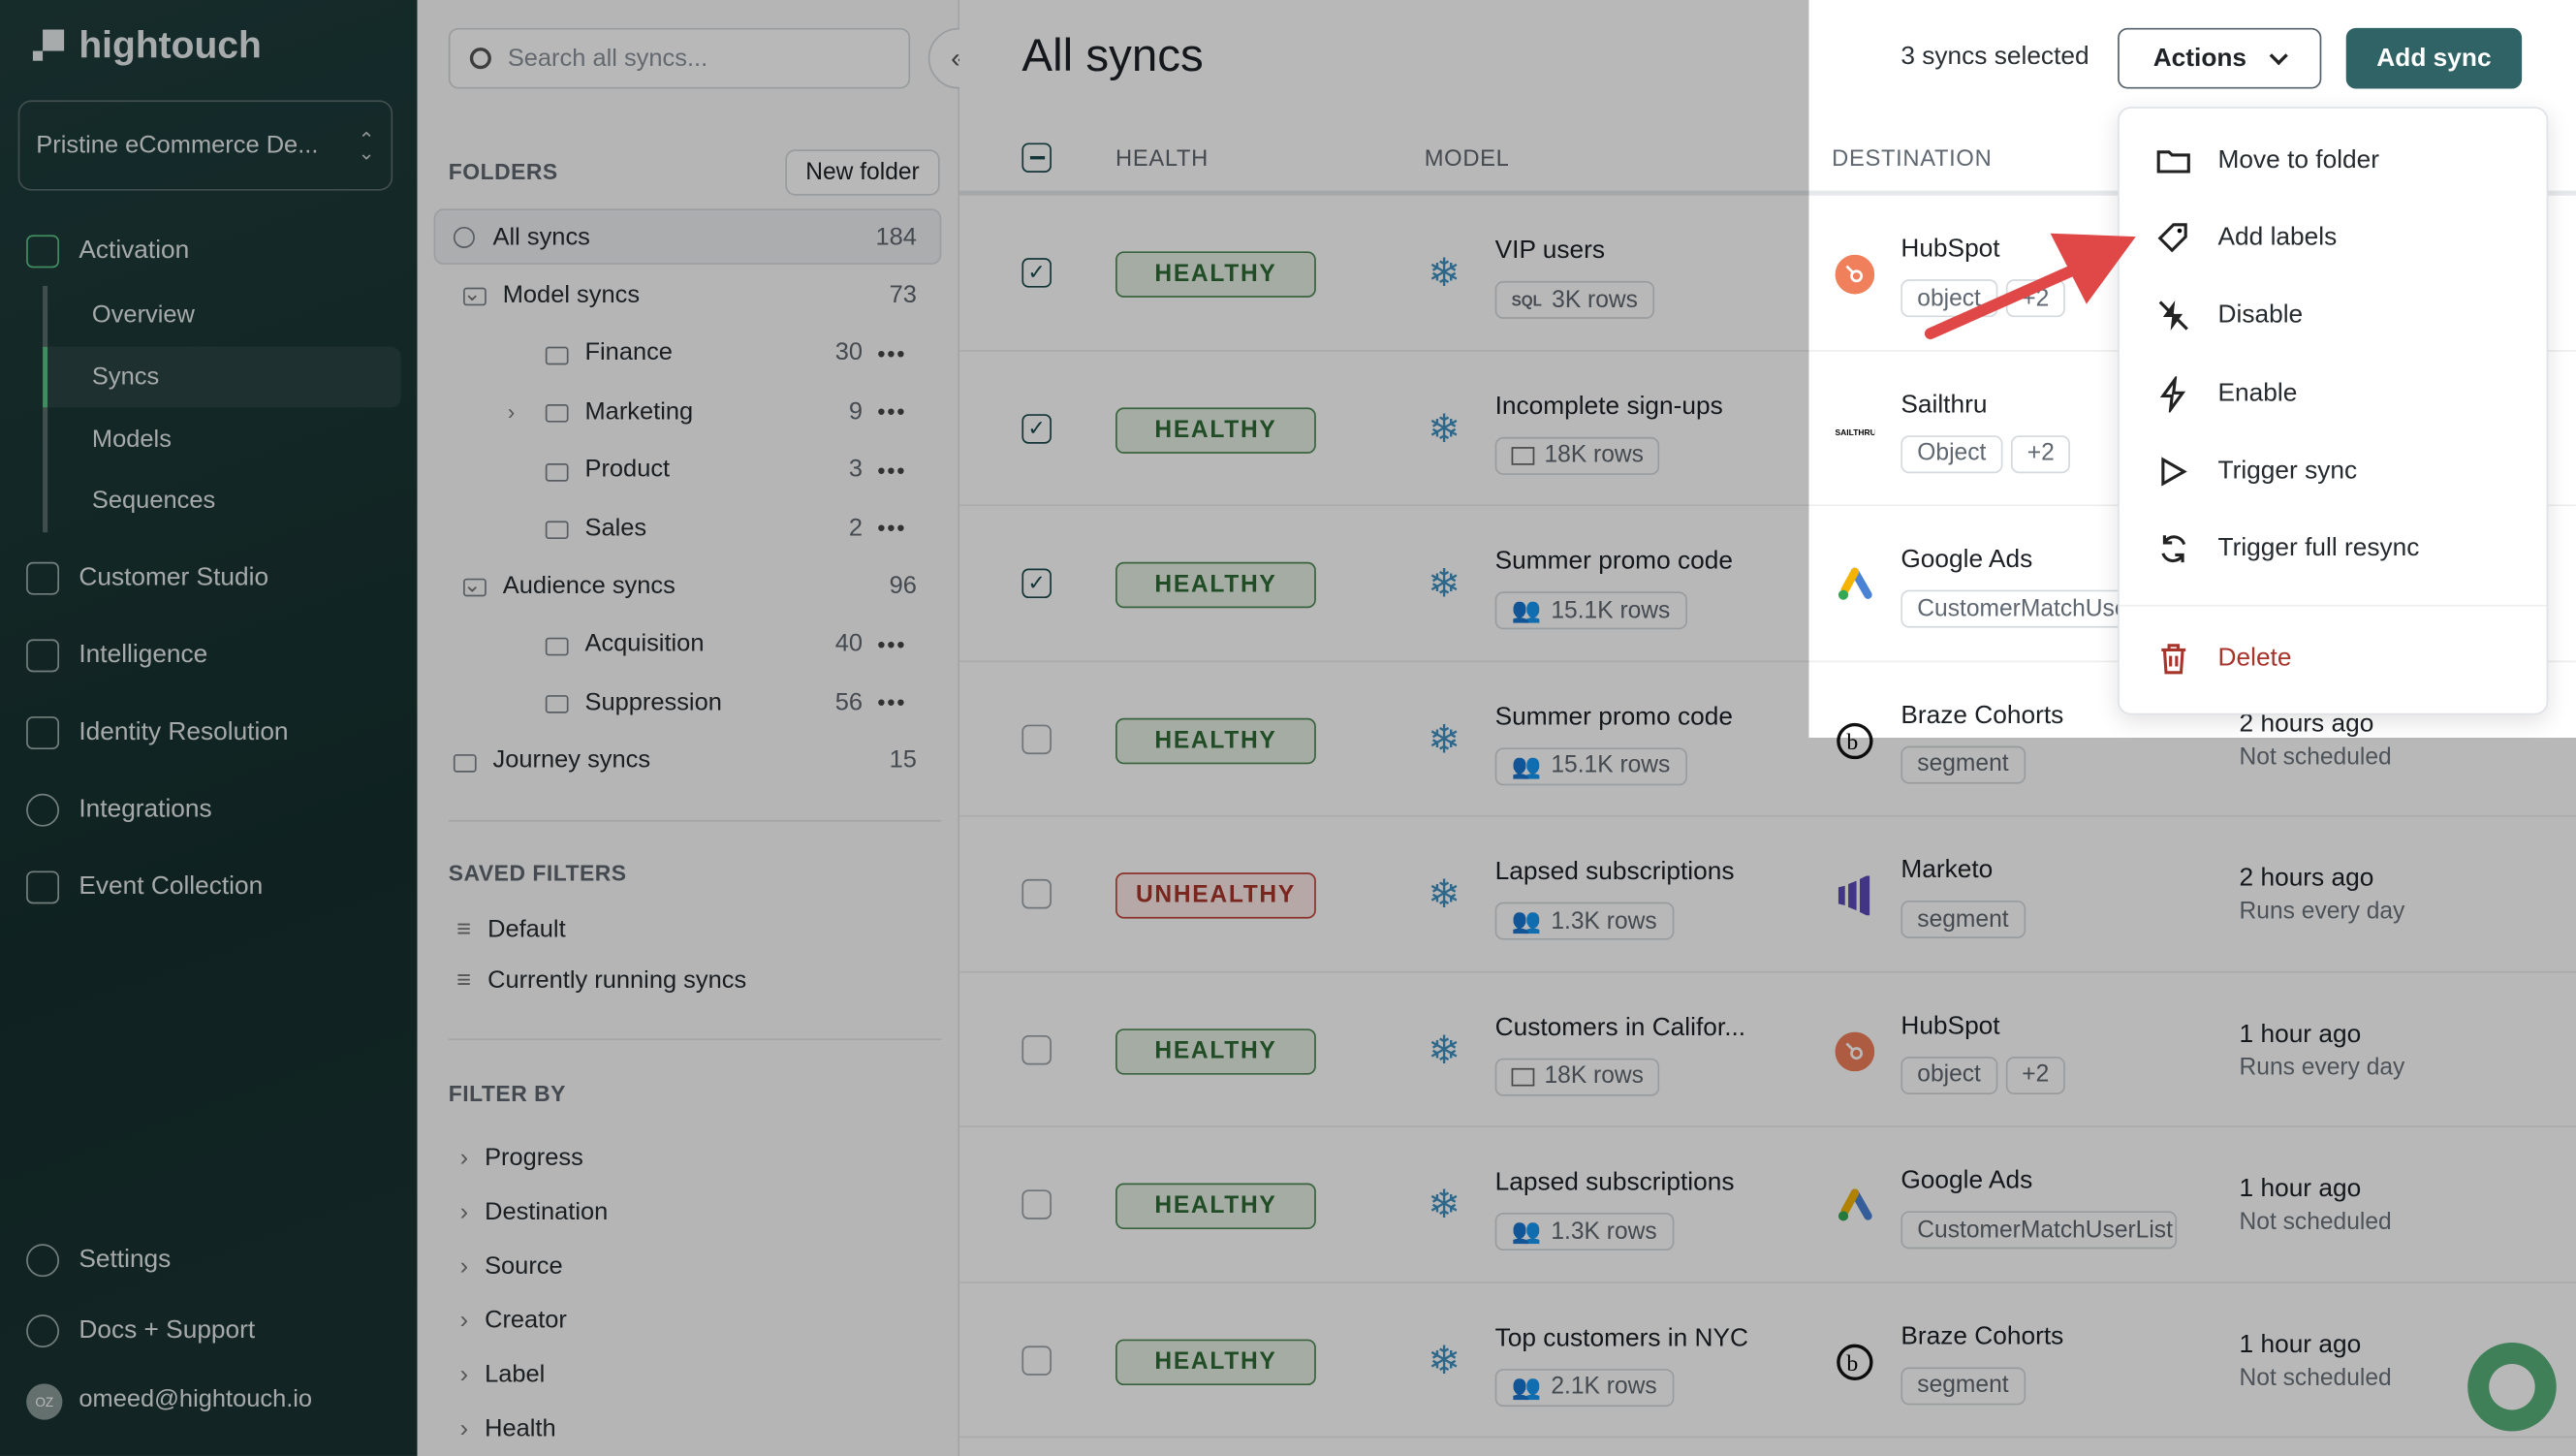 The image size is (2576, 1456). Describe the element at coordinates (2512, 1387) in the screenshot. I see `chat-button` at that location.